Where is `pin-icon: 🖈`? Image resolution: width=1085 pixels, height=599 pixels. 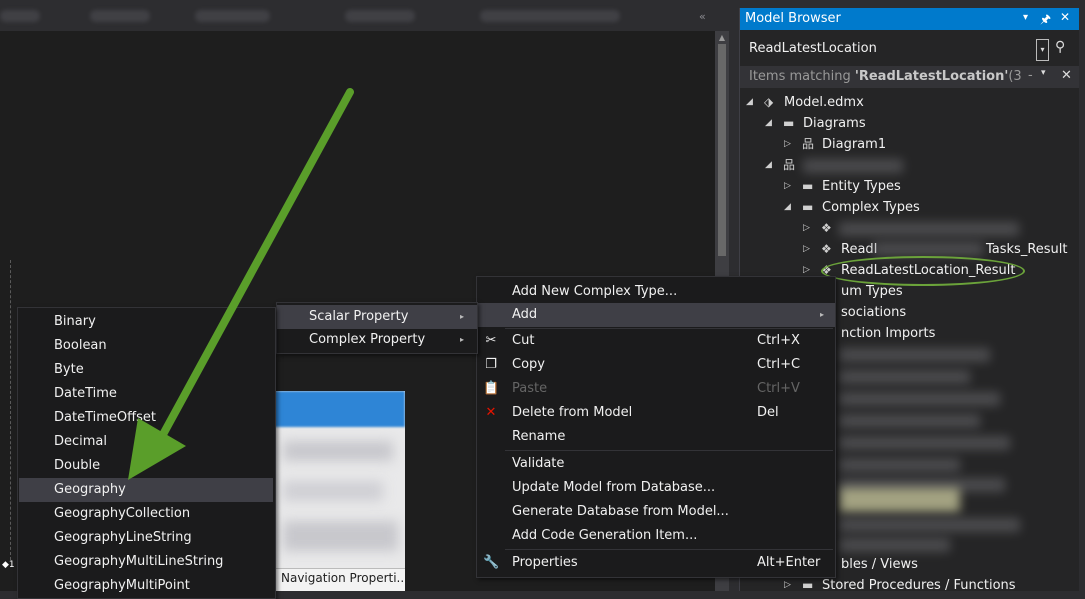 pin-icon: 🖈 is located at coordinates (1045, 20).